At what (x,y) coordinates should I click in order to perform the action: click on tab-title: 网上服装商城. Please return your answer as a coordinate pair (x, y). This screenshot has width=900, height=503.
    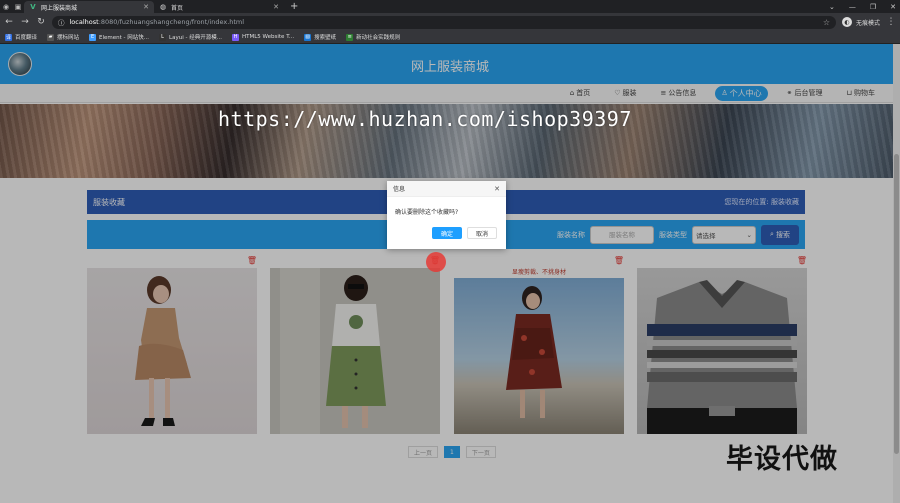
    Looking at the image, I should click on (59, 8).